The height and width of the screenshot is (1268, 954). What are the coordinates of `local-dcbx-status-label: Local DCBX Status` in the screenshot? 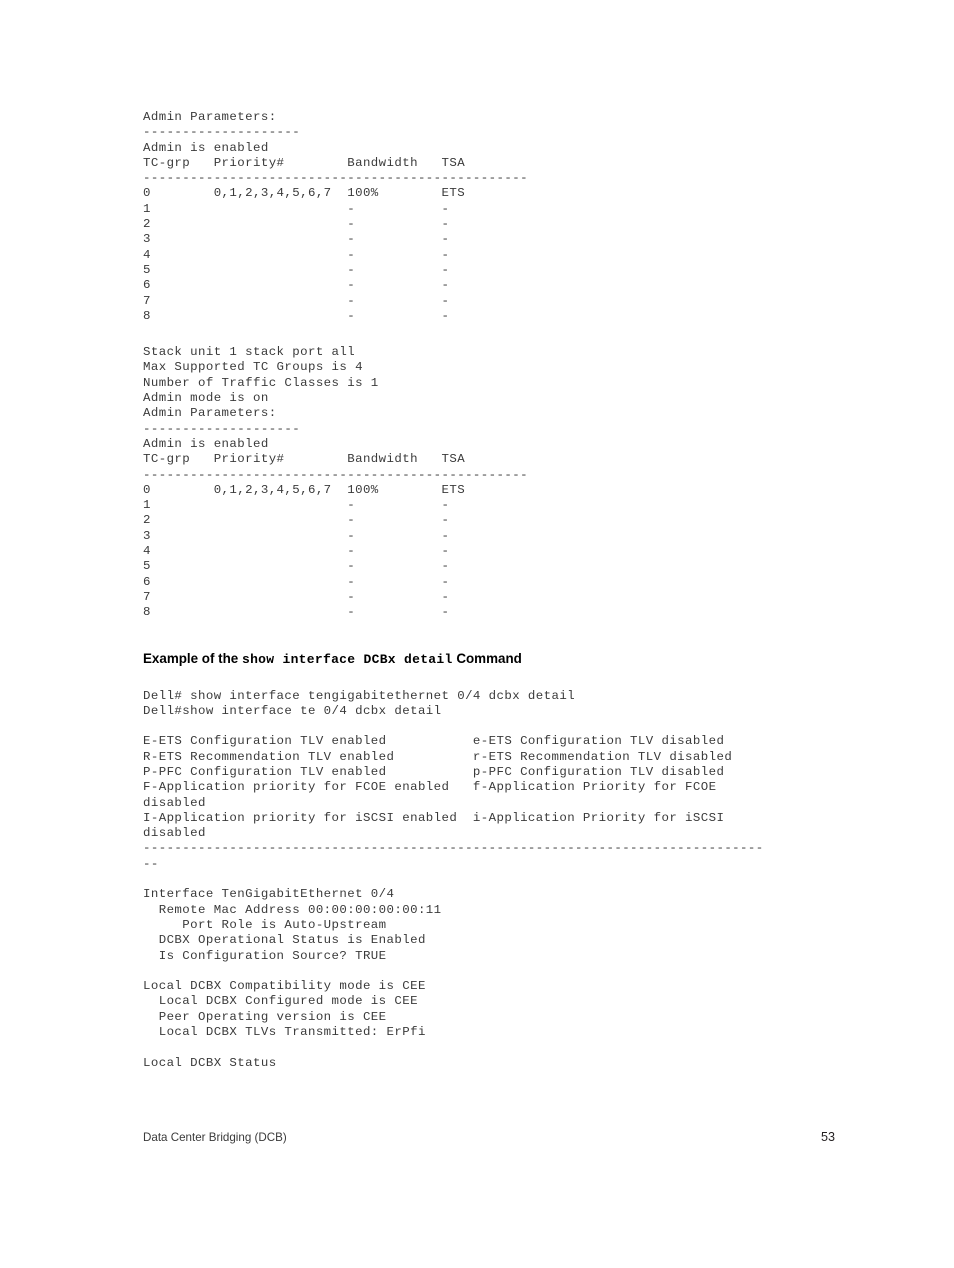 It's located at (210, 1062).